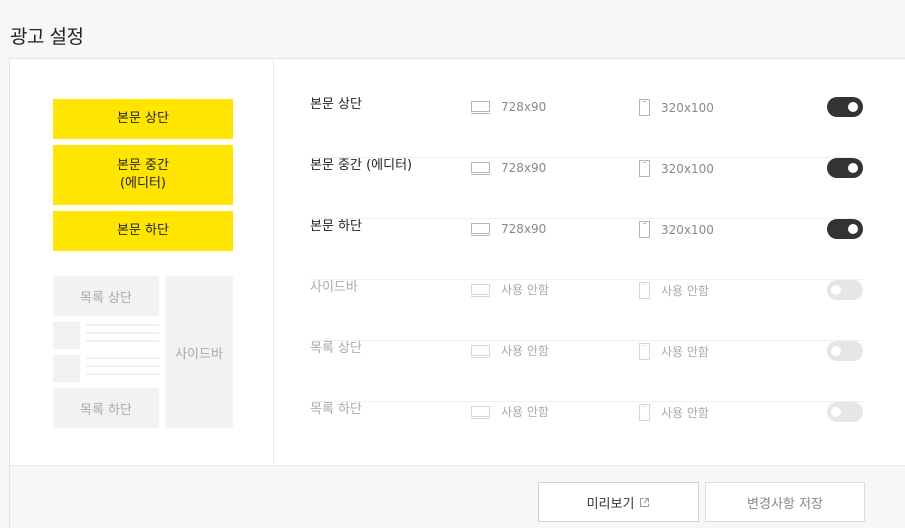 The height and width of the screenshot is (528, 905). I want to click on setting-row-sidebar: 사이드바 사용 안함 사용 안함, so click(587, 310).